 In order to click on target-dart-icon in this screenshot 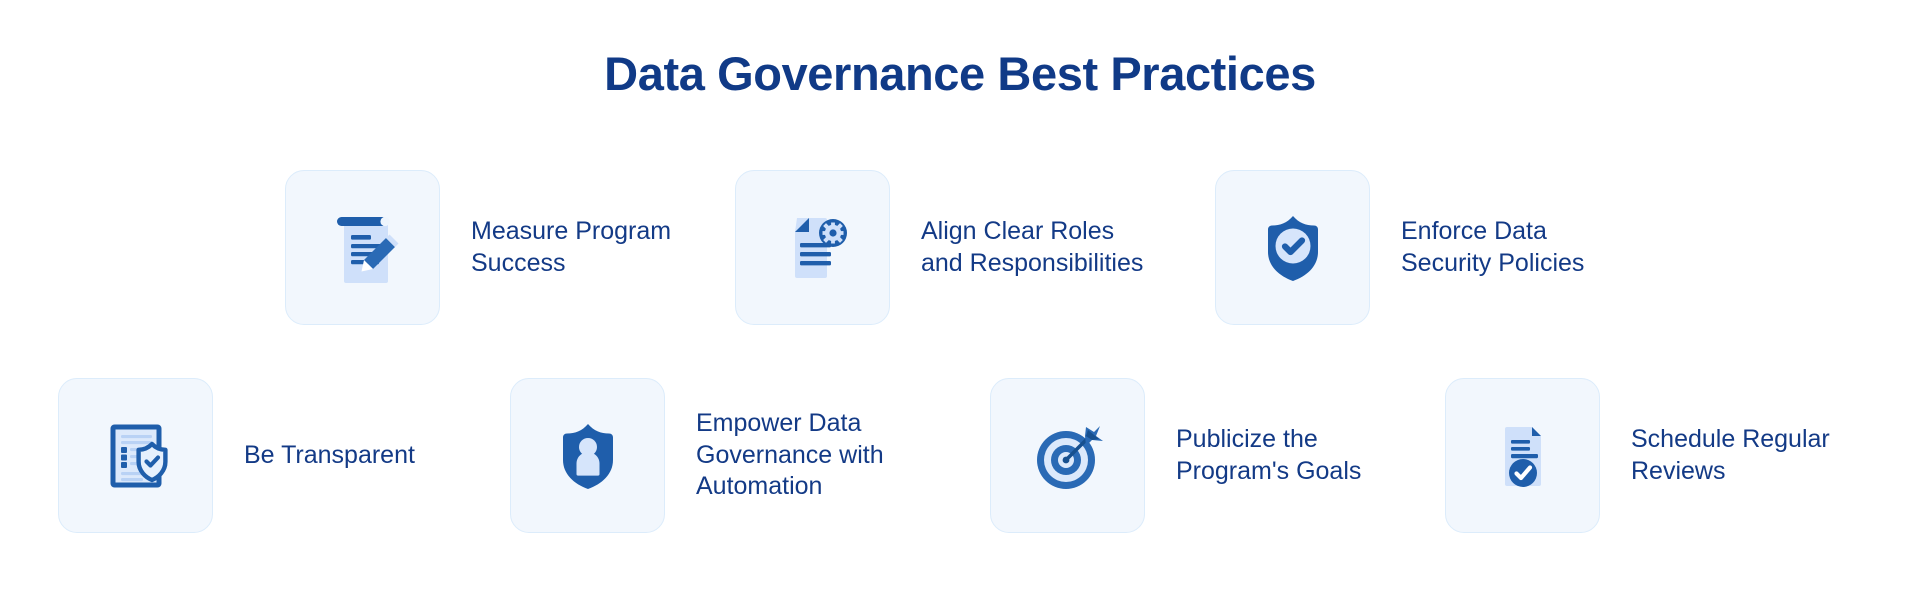, I will do `click(1068, 456)`.